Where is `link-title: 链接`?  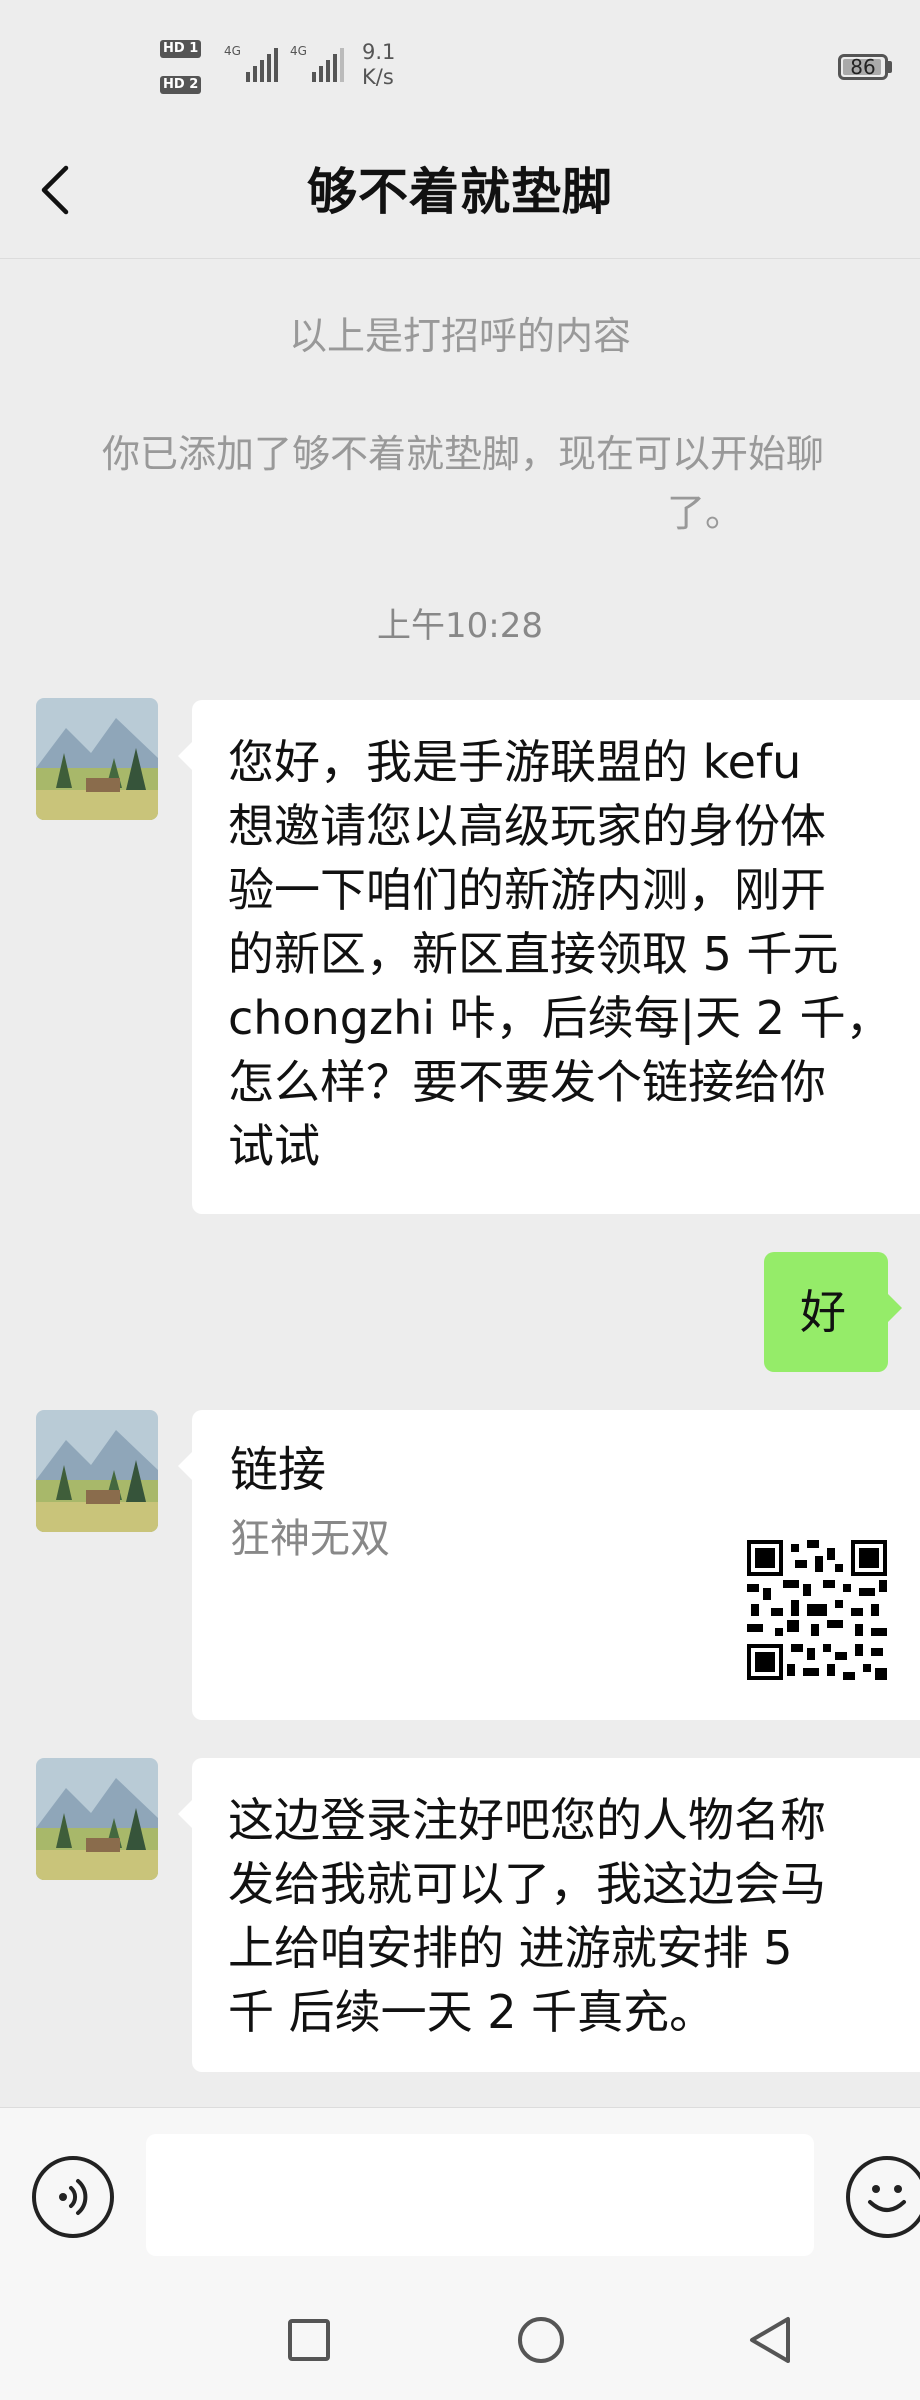
link-title: 链接 is located at coordinates (278, 1470).